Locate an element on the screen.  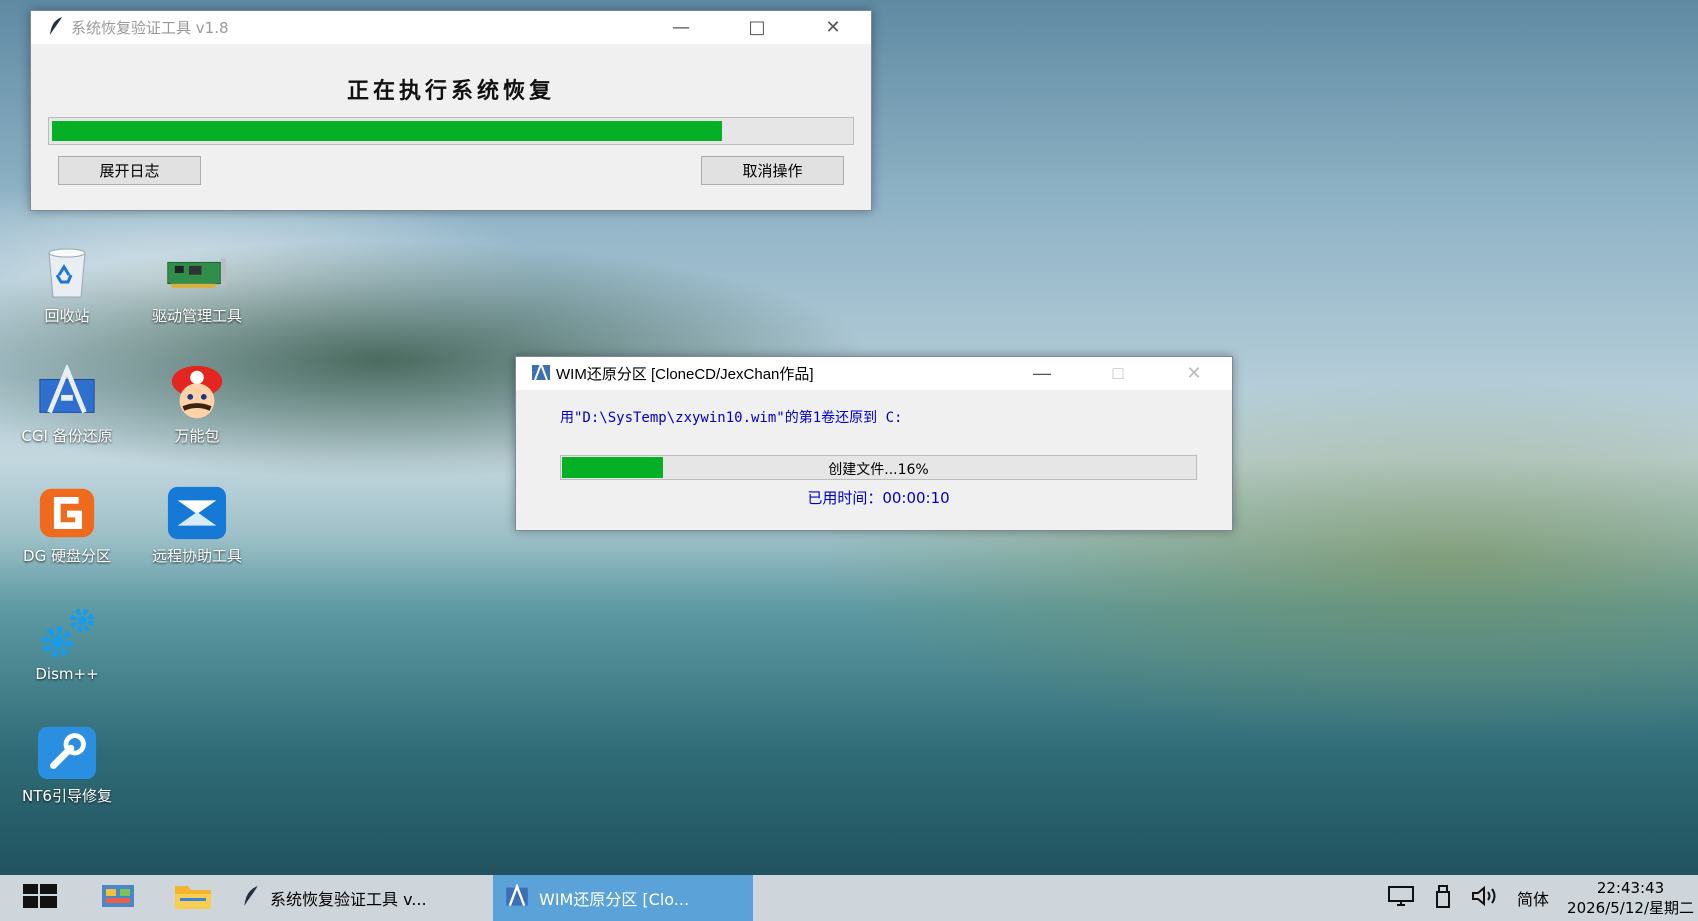
desktop-icon-remote-assist: 远程协助工具 is located at coordinates (197, 525).